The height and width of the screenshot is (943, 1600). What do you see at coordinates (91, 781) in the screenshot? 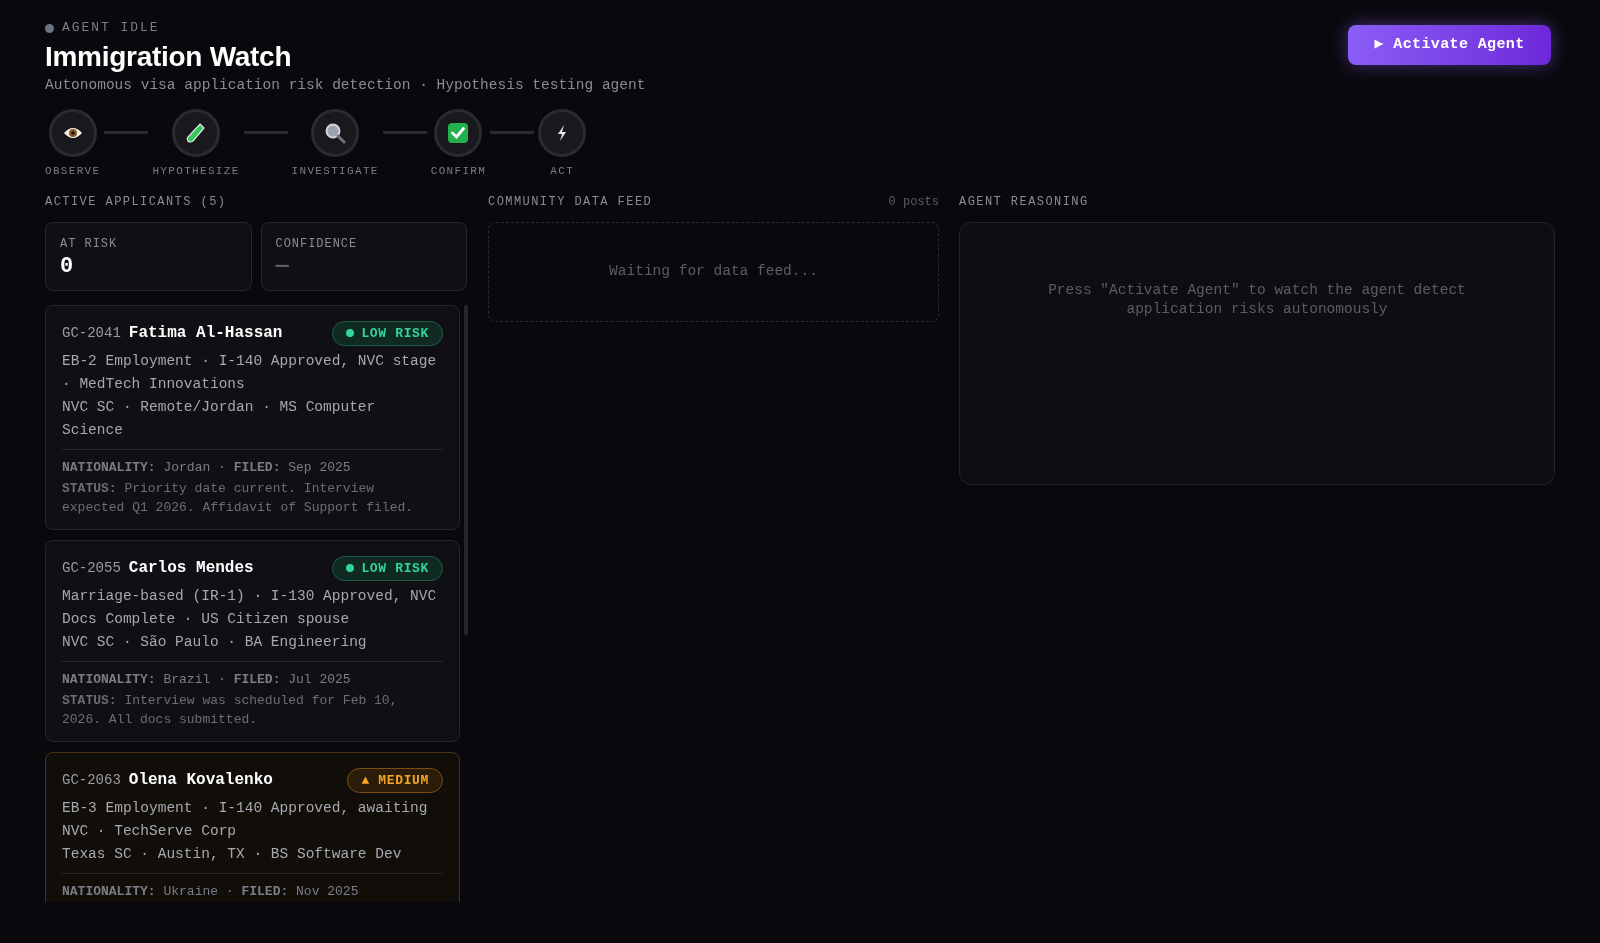
I see `applicant-id: GC-2063` at bounding box center [91, 781].